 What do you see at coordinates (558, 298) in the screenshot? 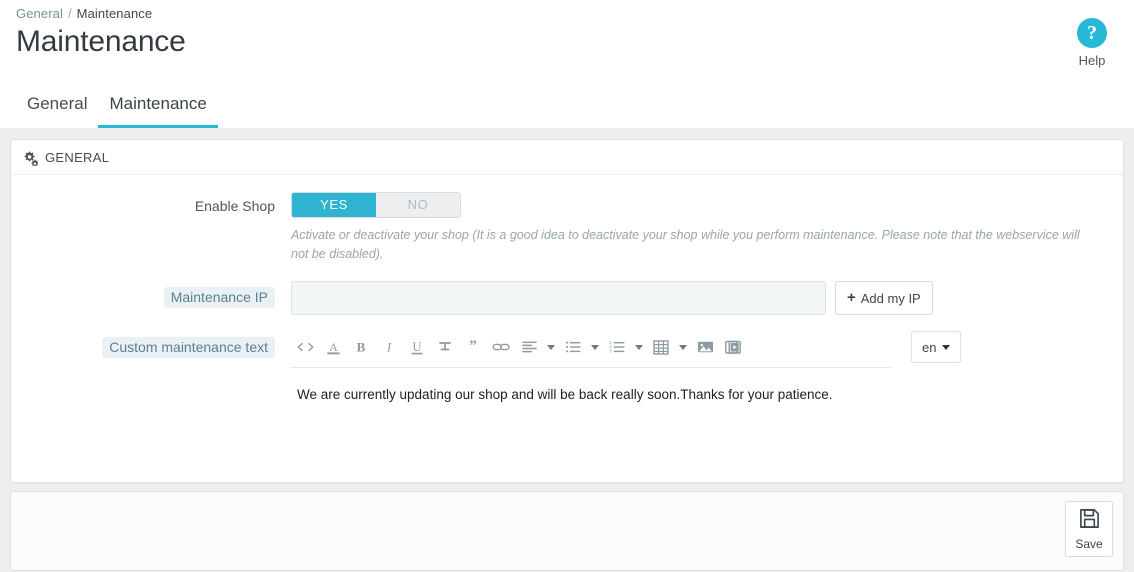
I see `maintenance-ip-input` at bounding box center [558, 298].